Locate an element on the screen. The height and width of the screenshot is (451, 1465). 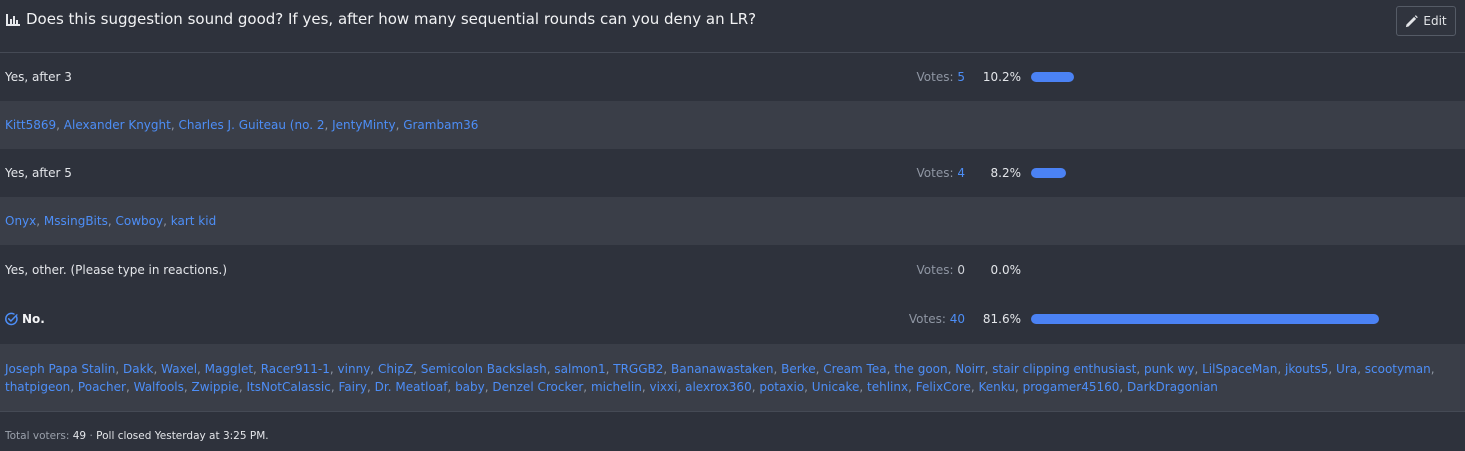
edit-button-label: Edit is located at coordinates (1435, 21).